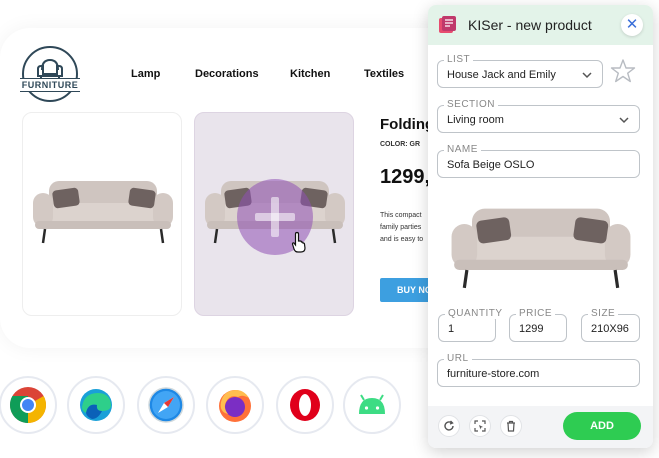 The image size is (659, 458). I want to click on edge-logo, so click(96, 405).